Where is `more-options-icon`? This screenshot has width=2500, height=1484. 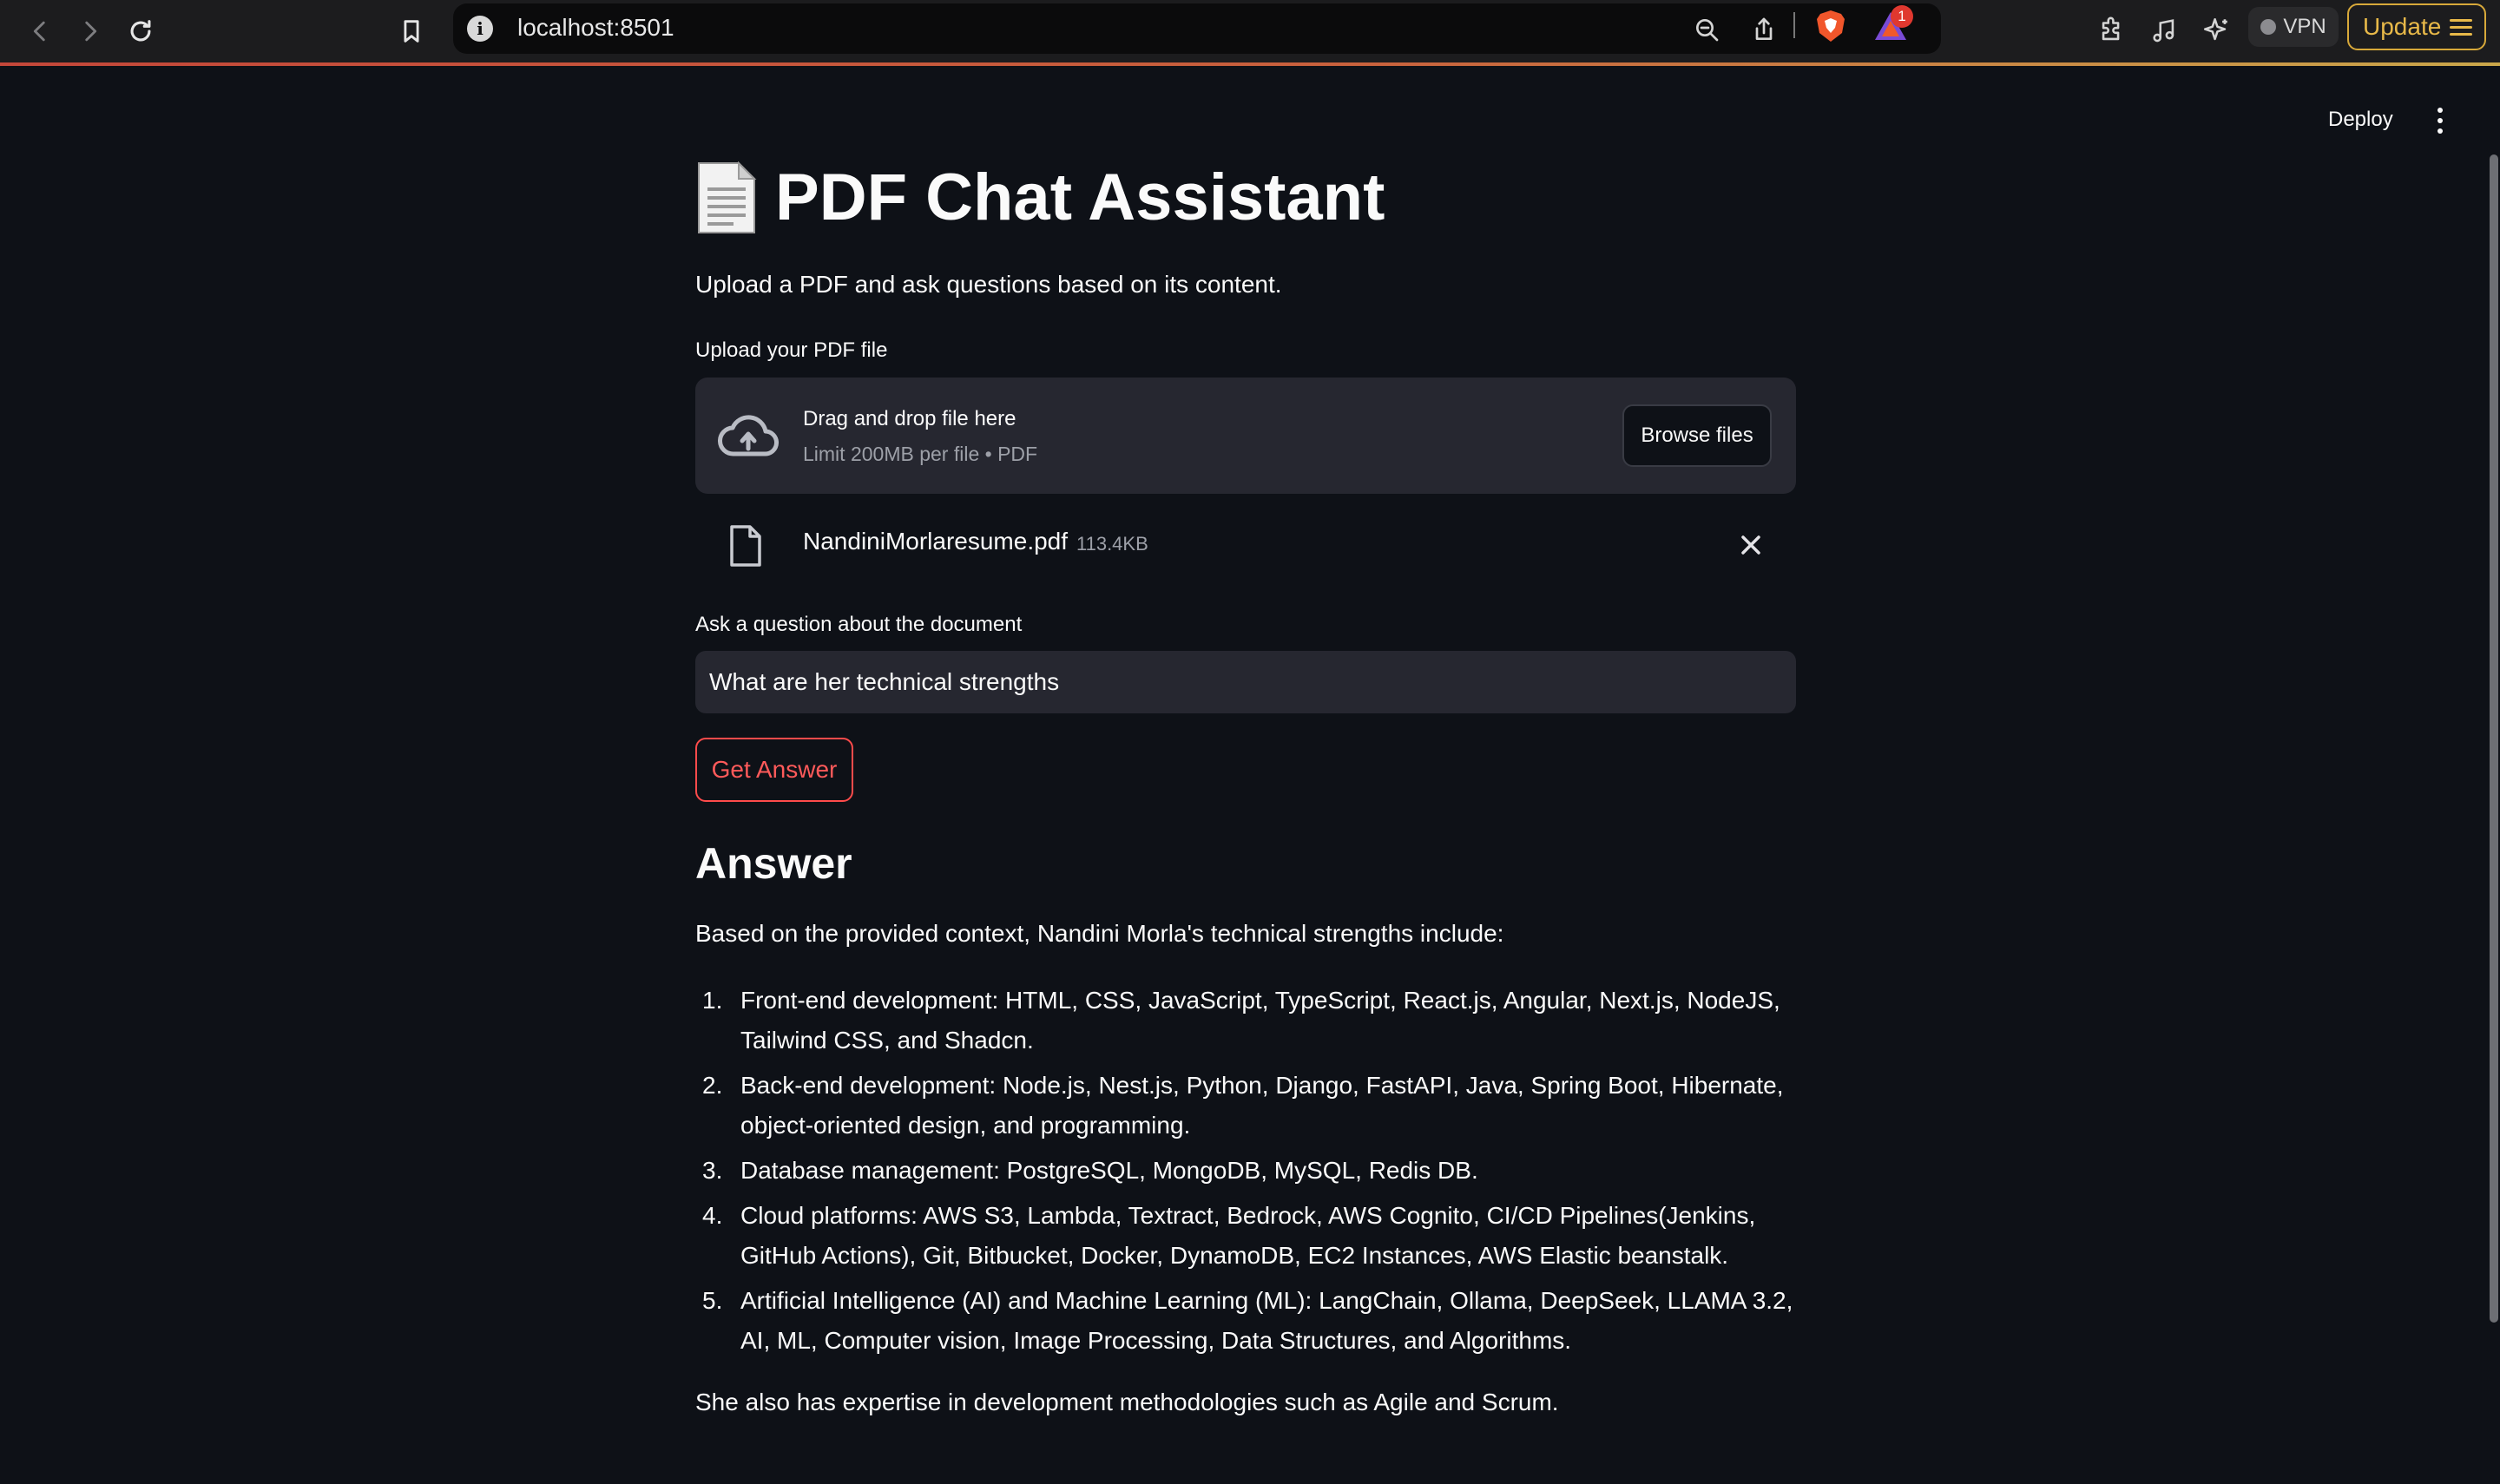
more-options-icon is located at coordinates (2440, 121).